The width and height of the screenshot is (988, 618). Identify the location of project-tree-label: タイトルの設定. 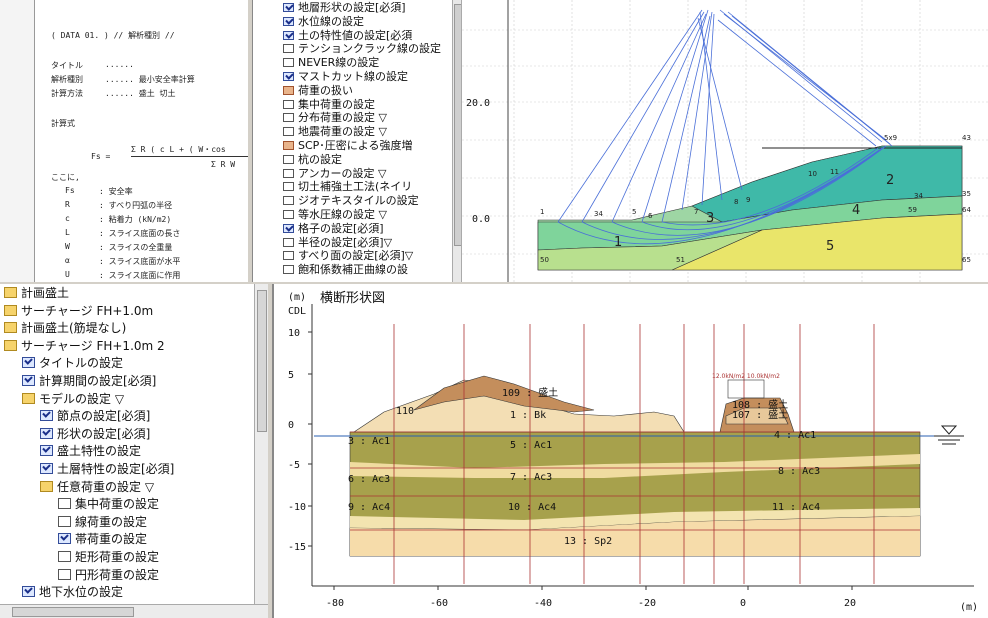
(81, 363).